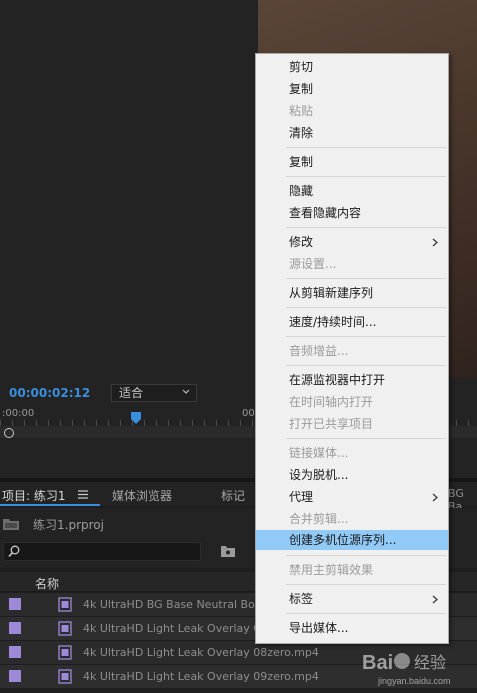  What do you see at coordinates (430, 662) in the screenshot?
I see `svg-text: 经验` at bounding box center [430, 662].